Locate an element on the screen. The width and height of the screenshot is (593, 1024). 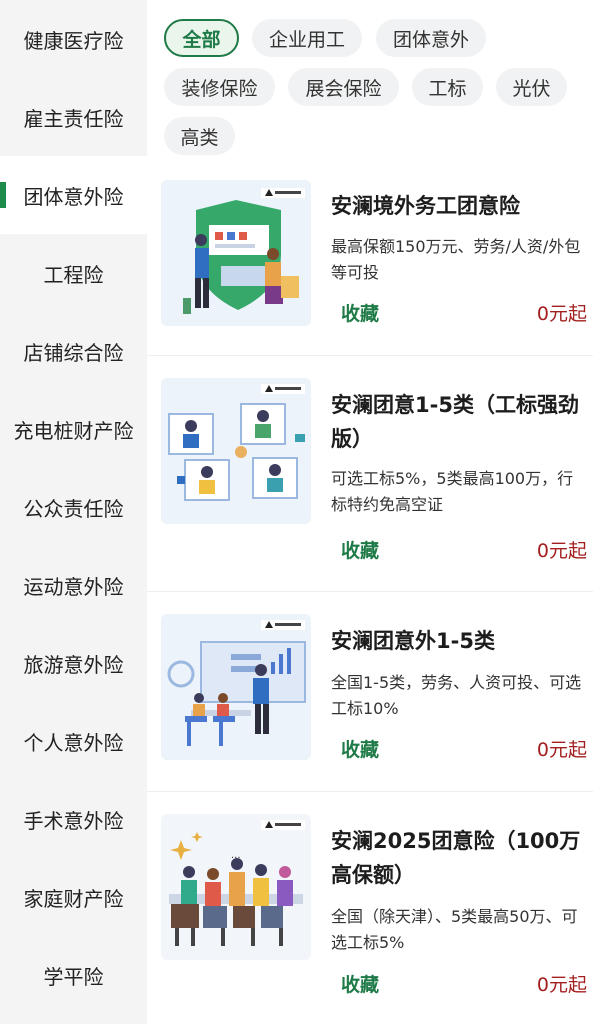
sidebar-item-employer: 雇主责任险 is located at coordinates (73, 117).